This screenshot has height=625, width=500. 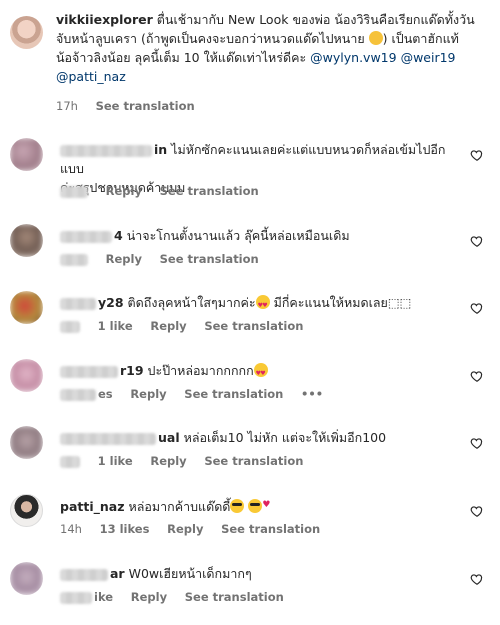 What do you see at coordinates (190, 573) in the screenshot?
I see `comment-text: W0wเฮียหน้าเด็กมากๆ` at bounding box center [190, 573].